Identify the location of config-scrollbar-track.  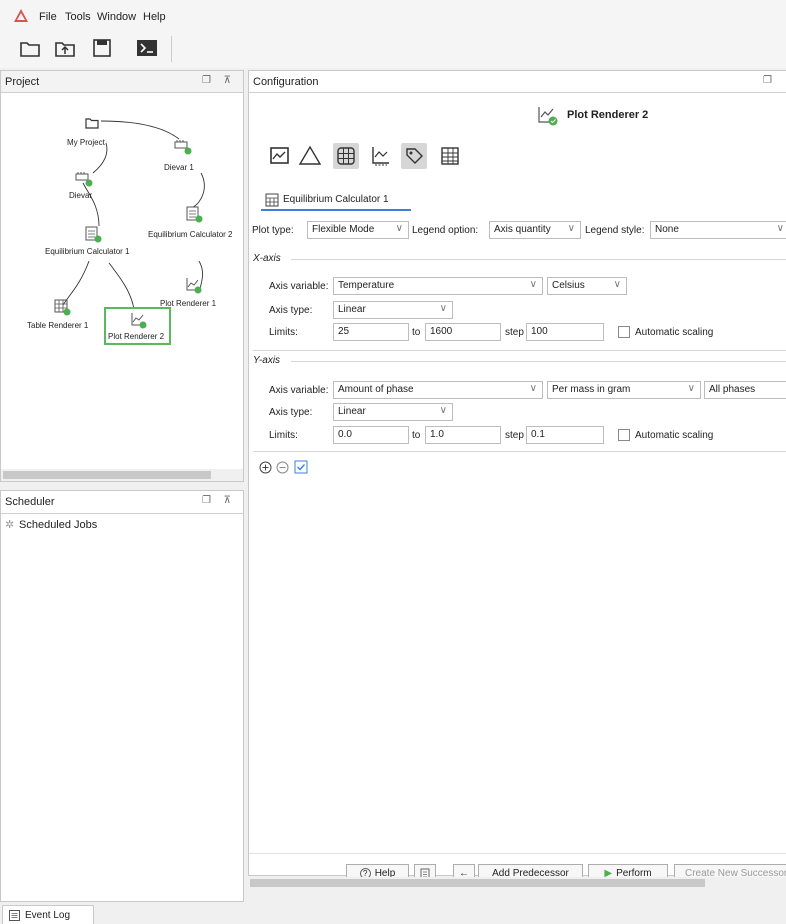
(517, 883).